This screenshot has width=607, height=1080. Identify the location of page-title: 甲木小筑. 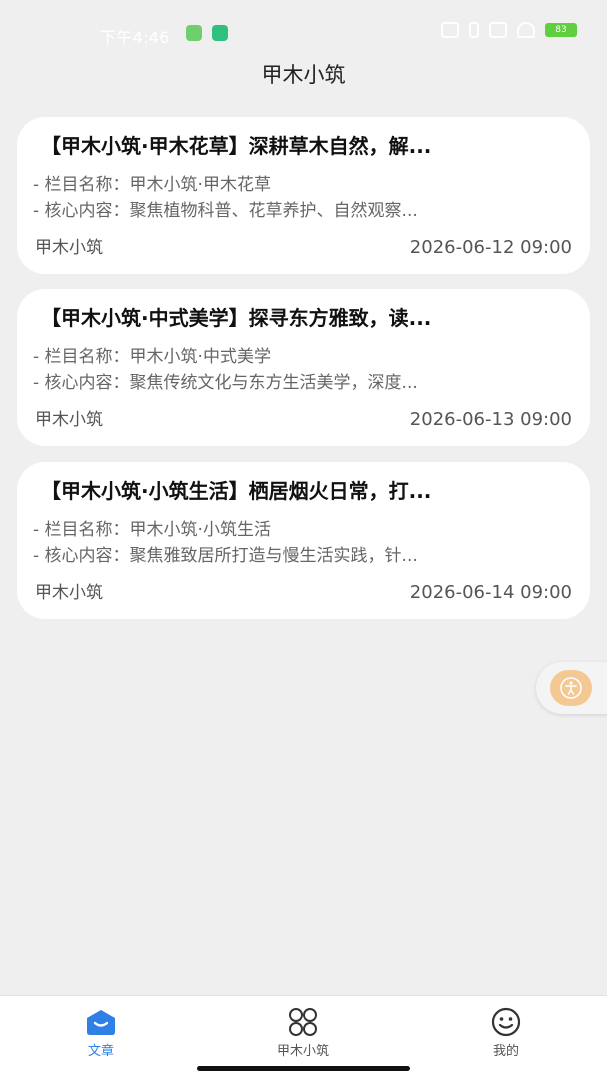
(303, 75).